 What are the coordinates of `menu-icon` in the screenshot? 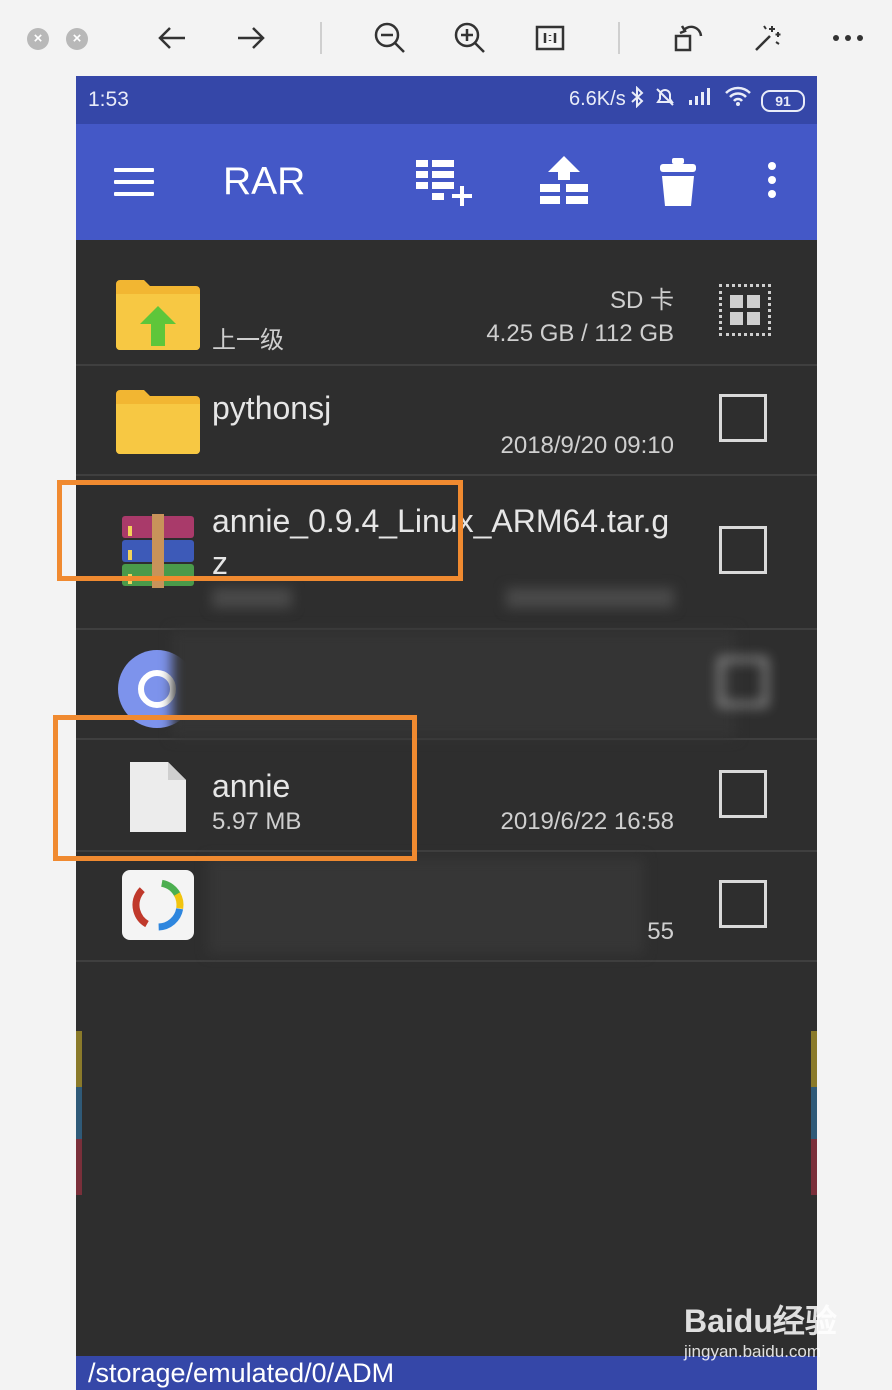 It's located at (134, 182).